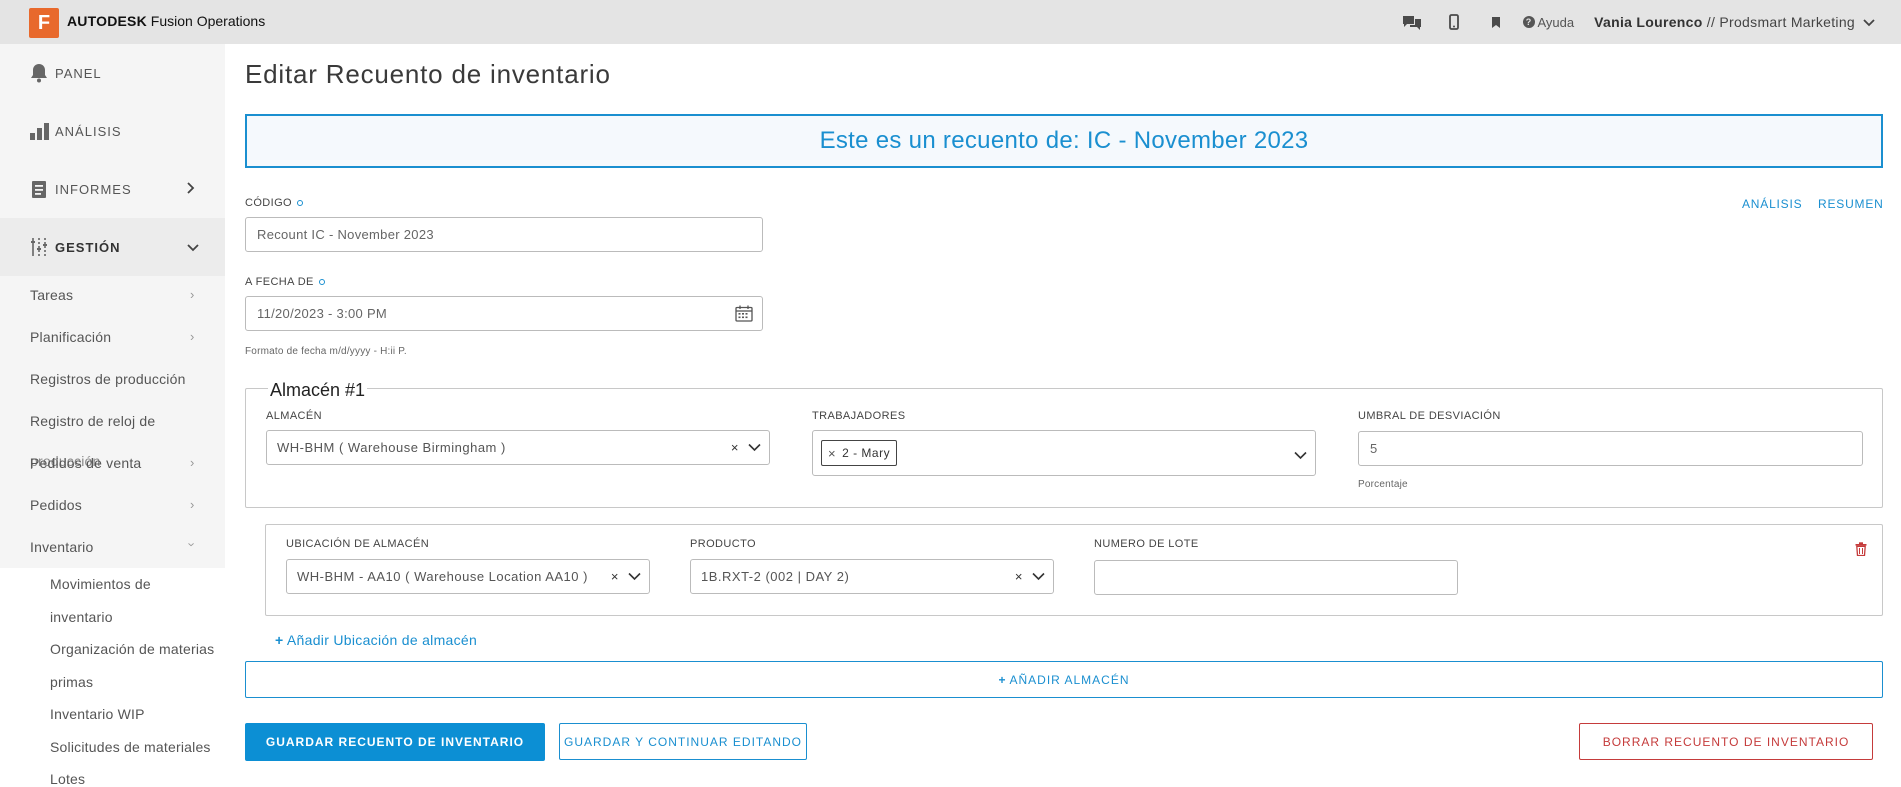 Image resolution: width=1901 pixels, height=787 pixels. I want to click on warehouse-select: WH-BHM ( Warehouse Birmingham ) ×, so click(518, 447).